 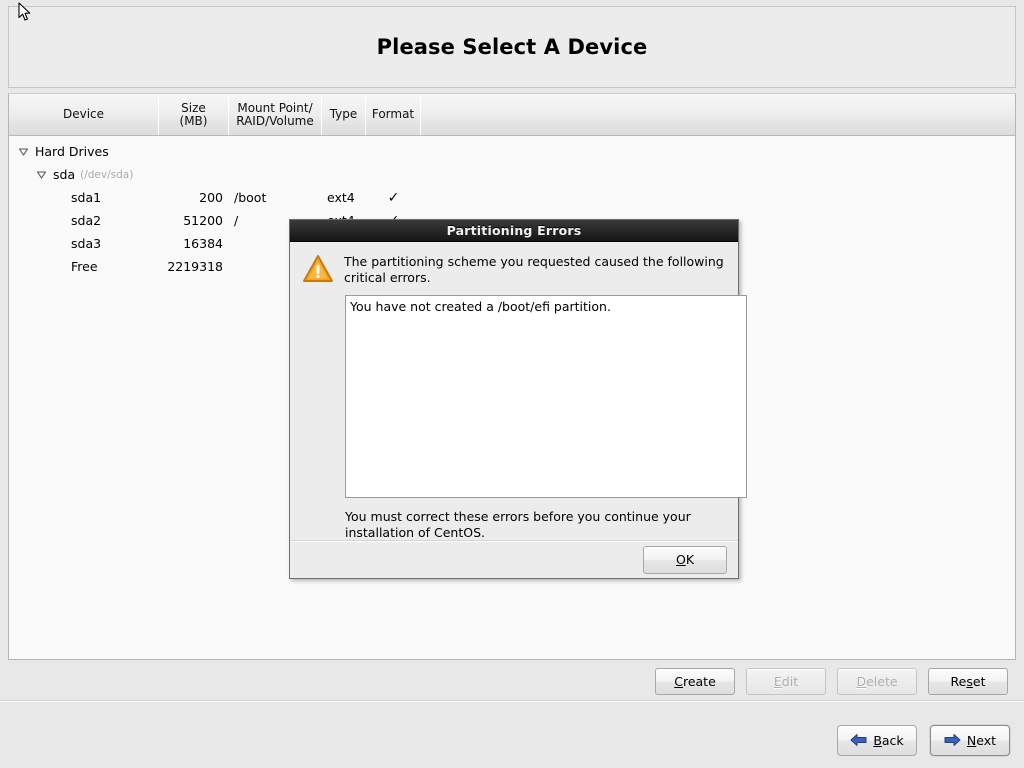 I want to click on tree-row-device-name: sda1, so click(x=86, y=197).